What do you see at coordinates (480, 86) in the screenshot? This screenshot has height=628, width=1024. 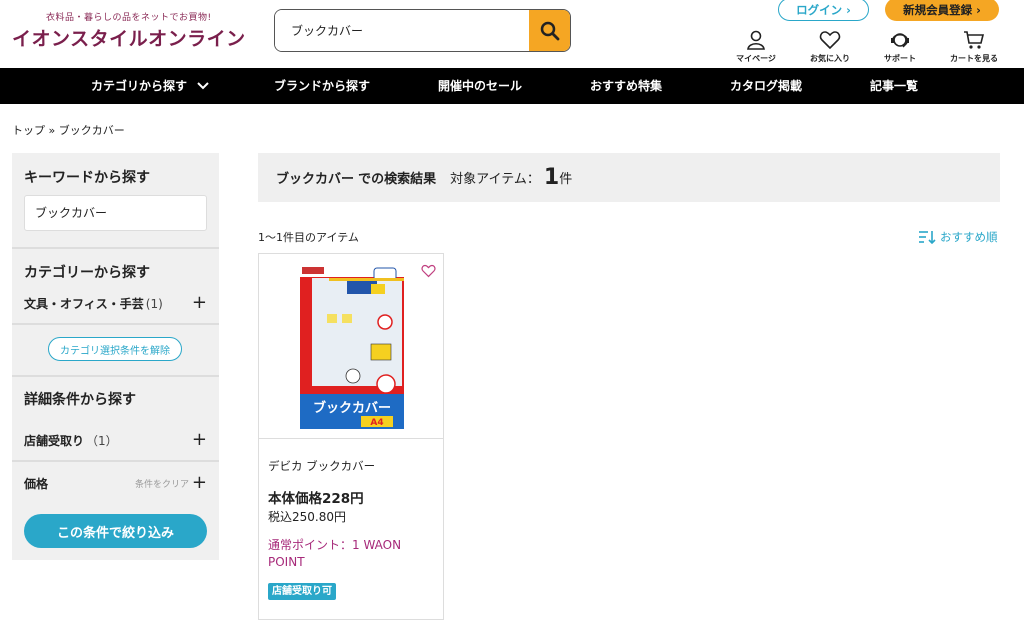 I see `nav-sale: 開催中のセール` at bounding box center [480, 86].